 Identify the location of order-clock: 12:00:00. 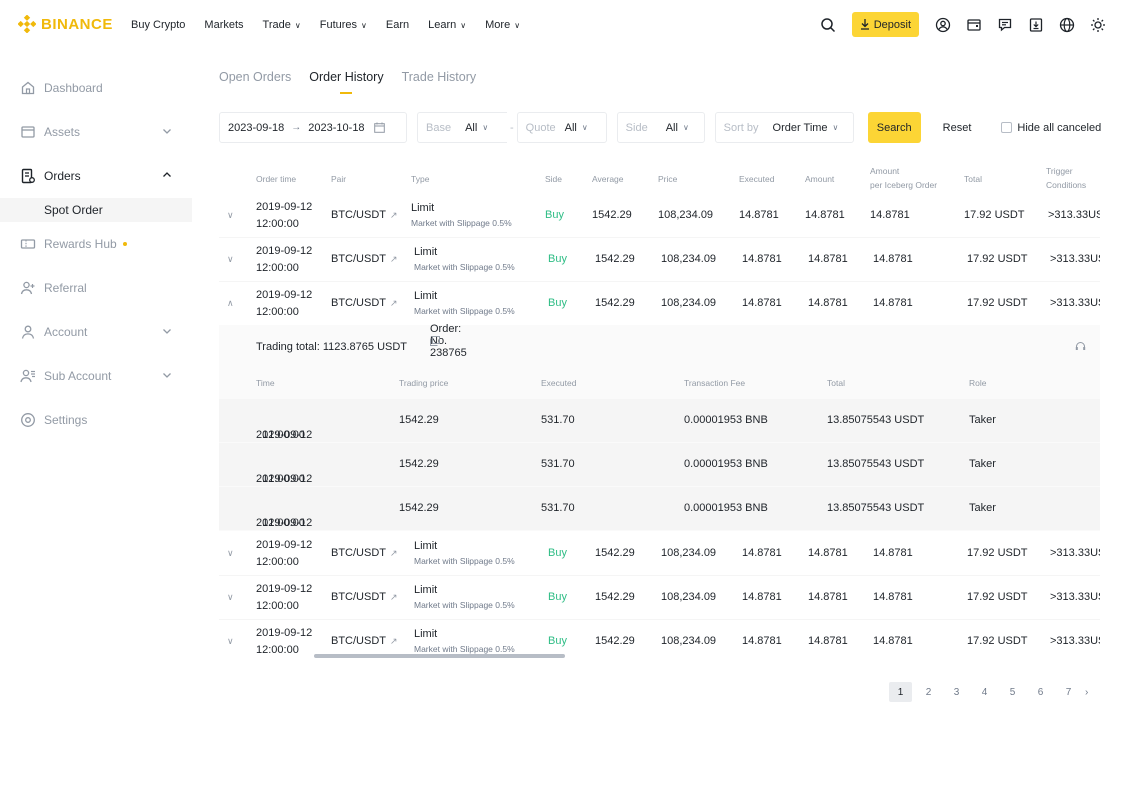
(277, 312).